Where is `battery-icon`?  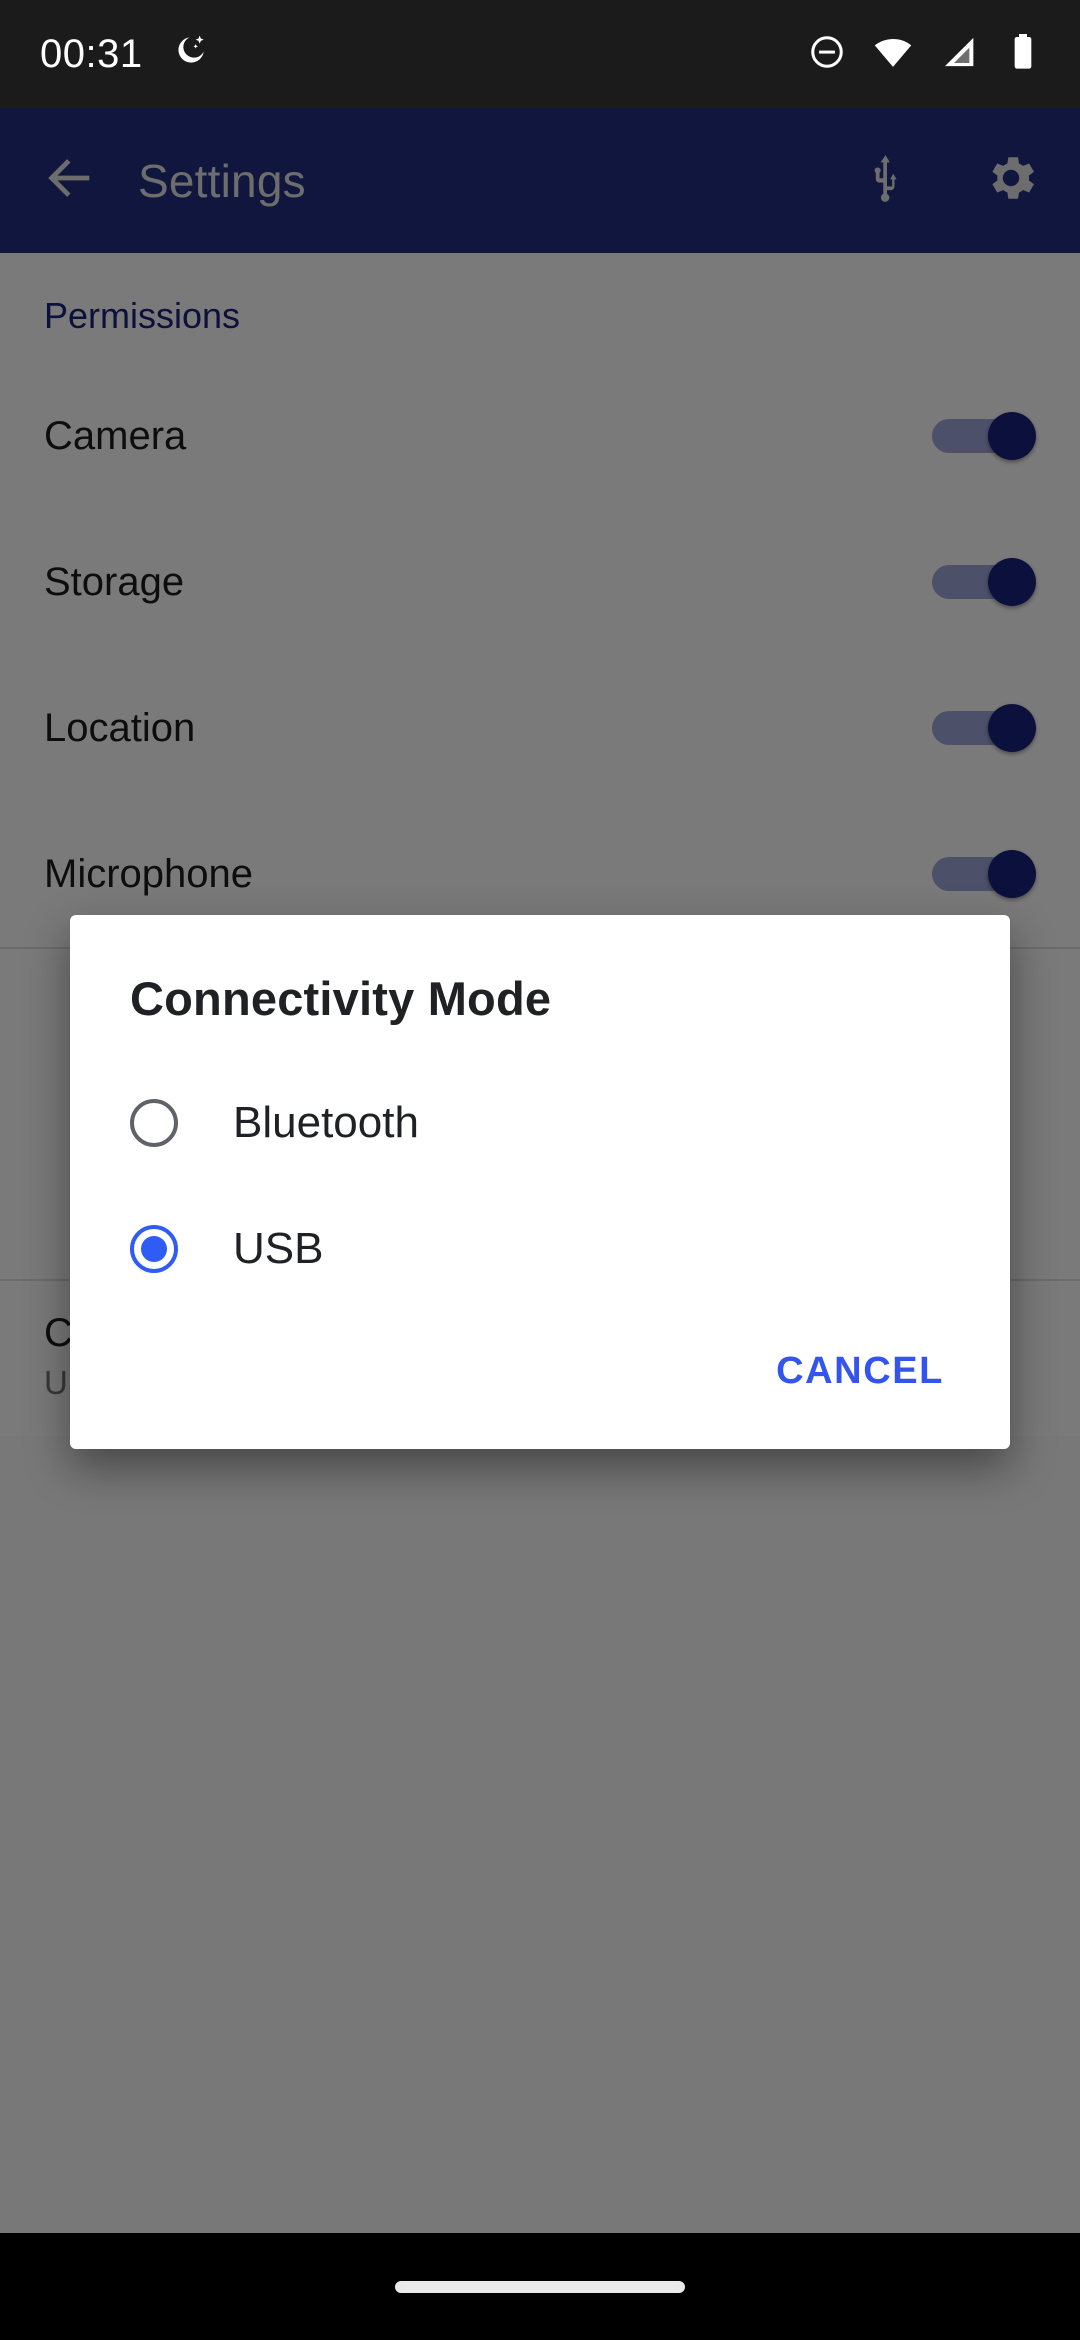 battery-icon is located at coordinates (1023, 54).